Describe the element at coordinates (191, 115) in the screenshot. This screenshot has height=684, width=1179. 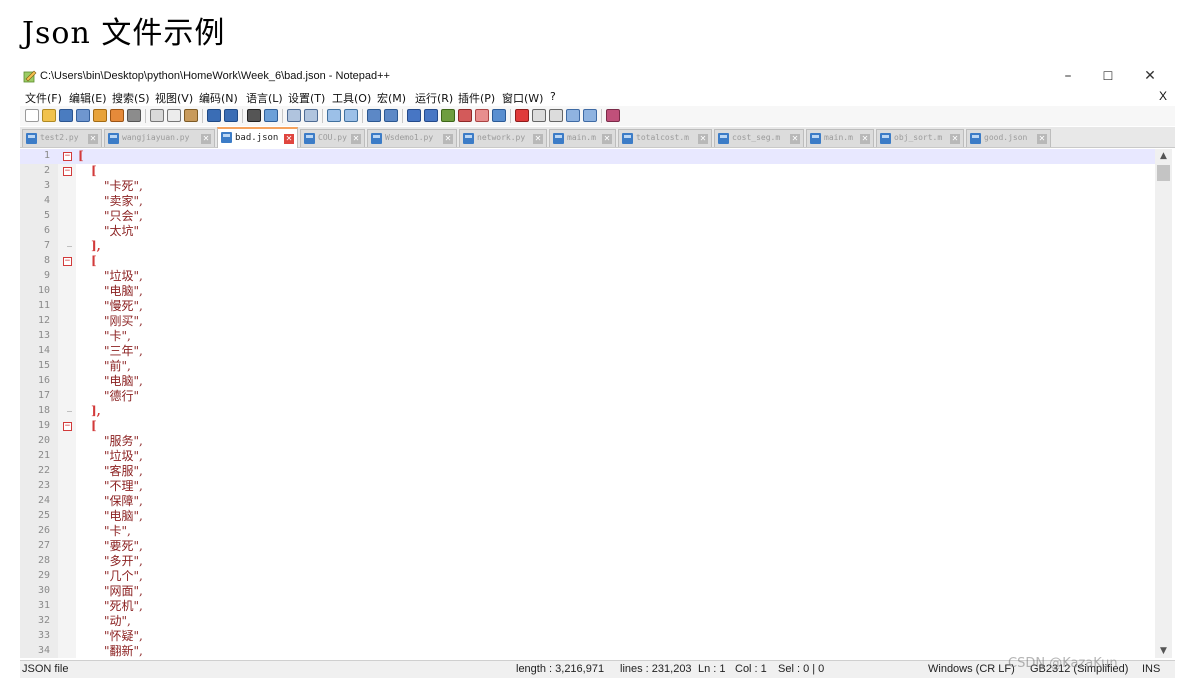
I see `paste-icon` at that location.